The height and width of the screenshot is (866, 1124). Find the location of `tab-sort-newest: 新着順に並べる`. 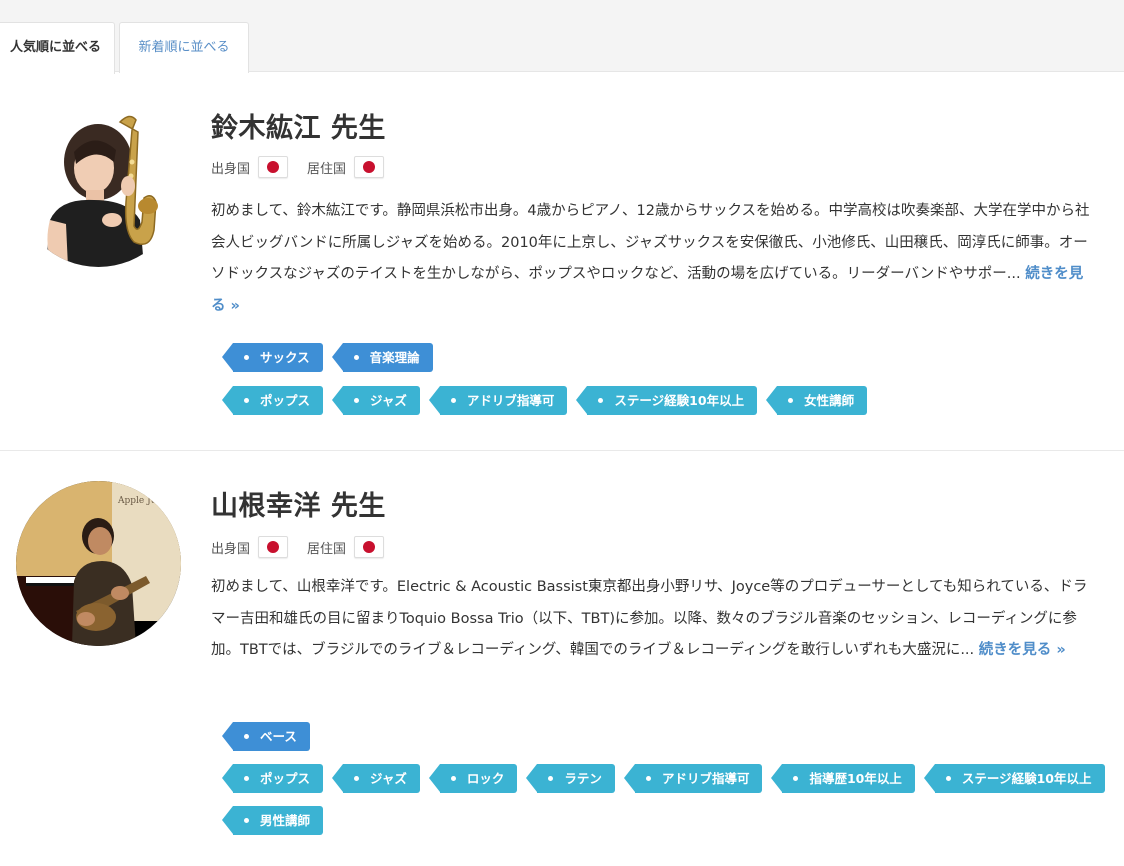

tab-sort-newest: 新着順に並べる is located at coordinates (184, 47).